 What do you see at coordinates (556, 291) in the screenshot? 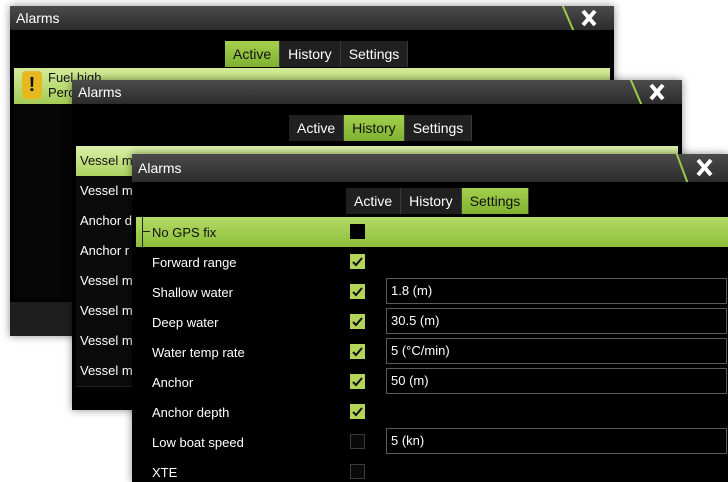
I see `shallow-water-value-field: 1.8 (m)` at bounding box center [556, 291].